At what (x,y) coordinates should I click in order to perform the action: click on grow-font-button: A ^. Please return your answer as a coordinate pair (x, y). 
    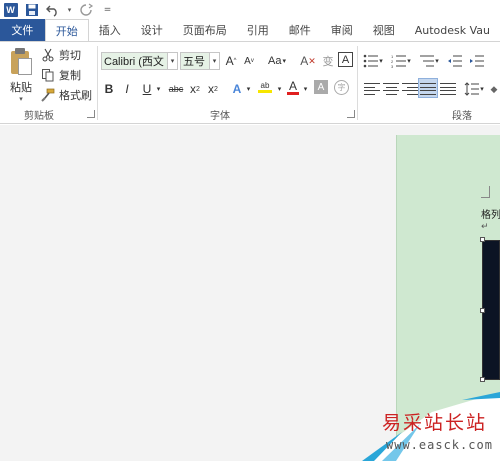
    Looking at the image, I should click on (231, 61).